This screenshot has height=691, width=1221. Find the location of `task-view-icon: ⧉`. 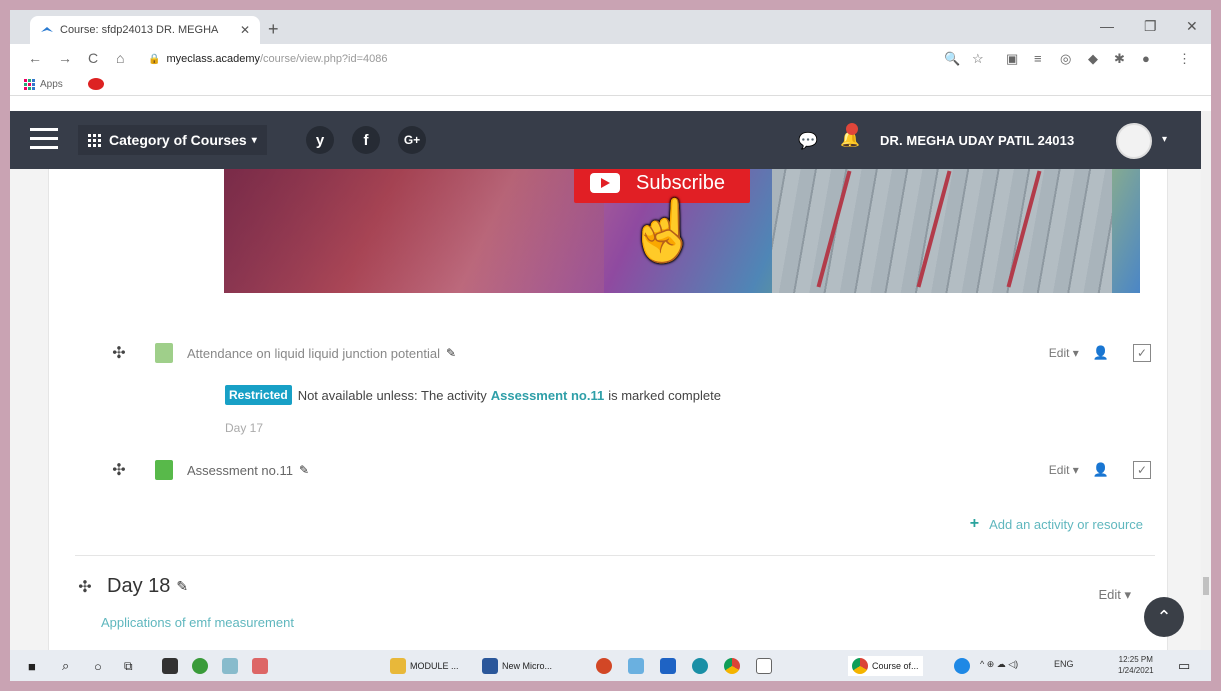

task-view-icon: ⧉ is located at coordinates (128, 666).